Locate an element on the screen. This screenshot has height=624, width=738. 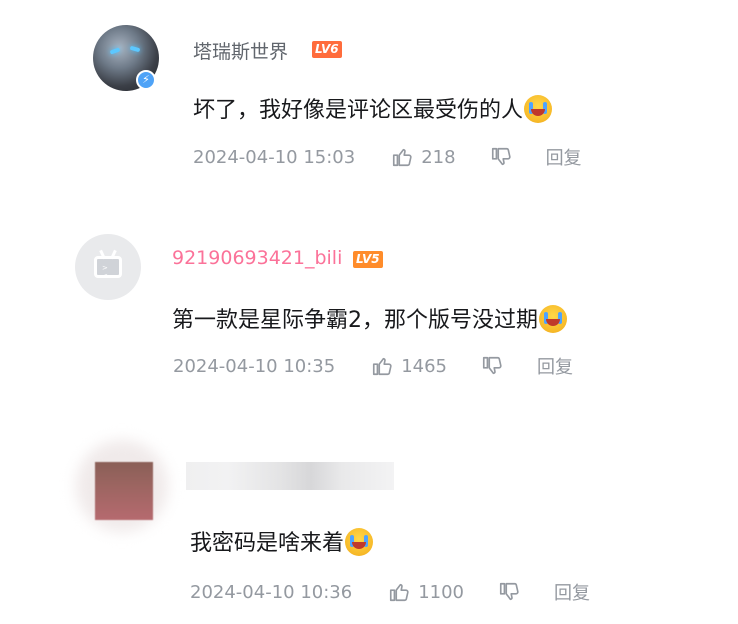
like-count: 1465 is located at coordinates (424, 366).